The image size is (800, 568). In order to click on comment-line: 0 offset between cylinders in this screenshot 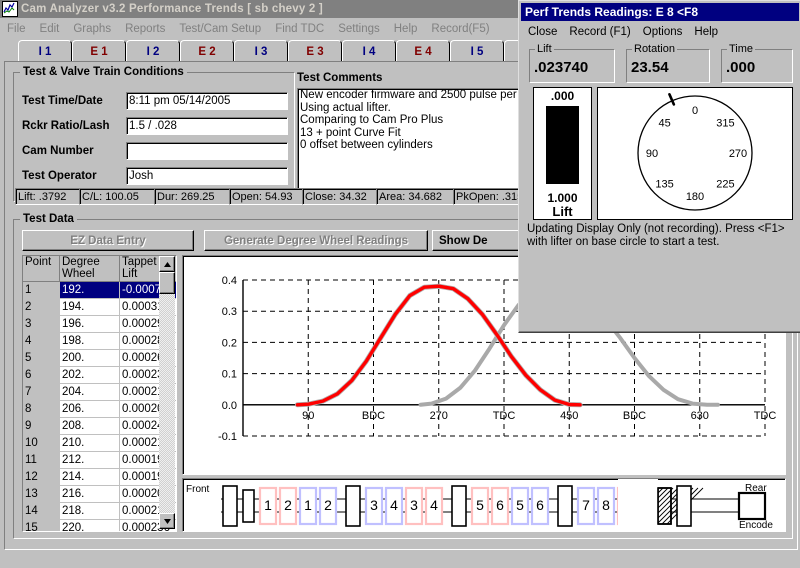, I will do `click(366, 145)`.